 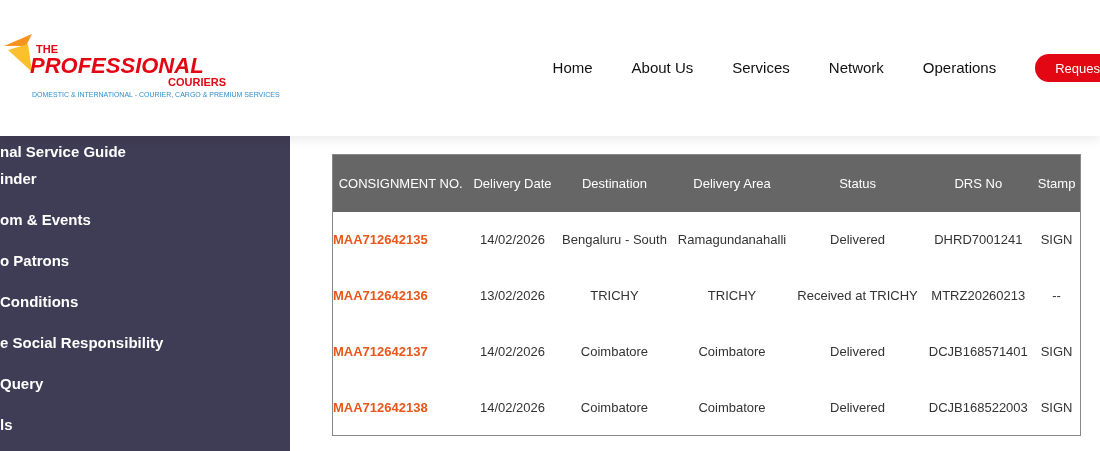 I want to click on request-button: Reques, so click(x=1067, y=68).